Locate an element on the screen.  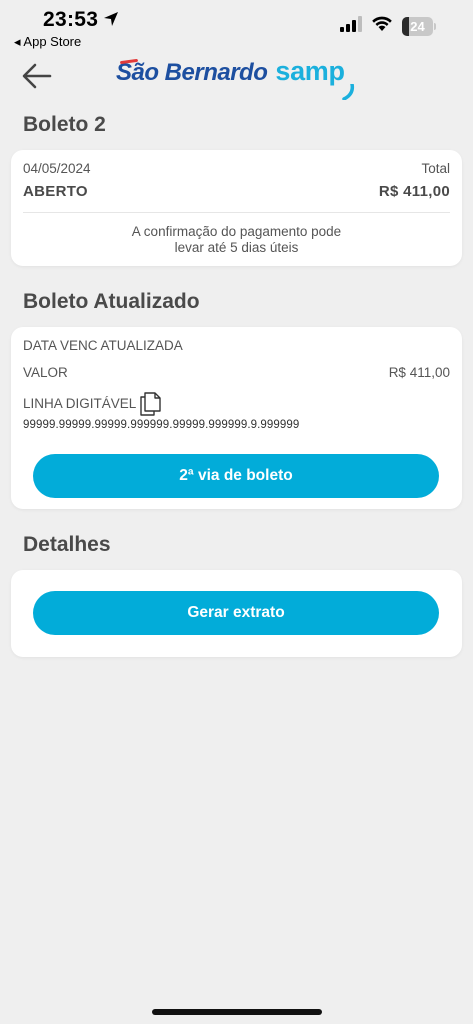
detalhes-card: Gerar extrato is located at coordinates (236, 613).